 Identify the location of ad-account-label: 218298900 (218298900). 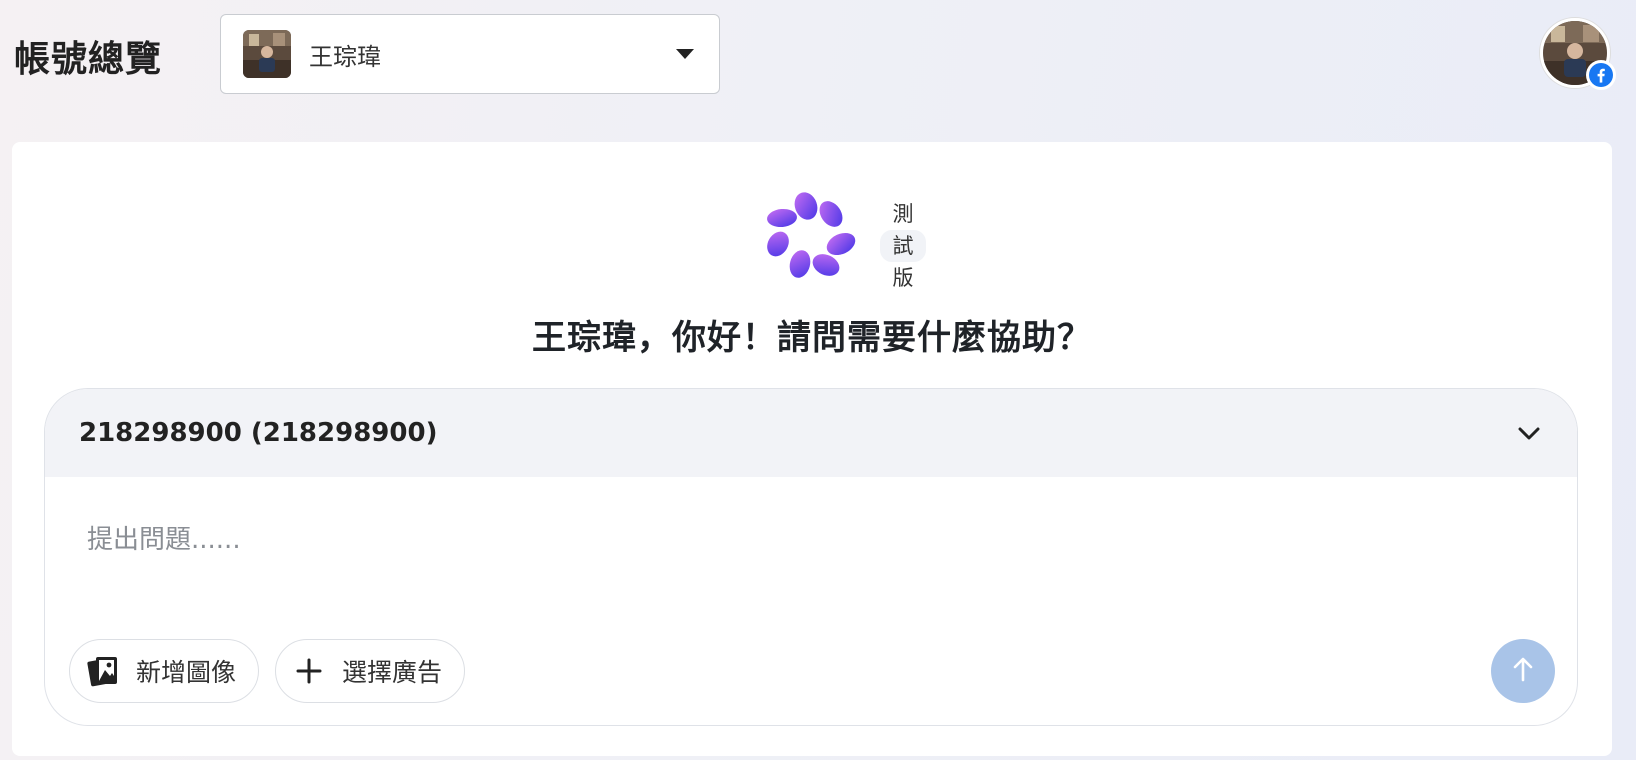
(258, 433).